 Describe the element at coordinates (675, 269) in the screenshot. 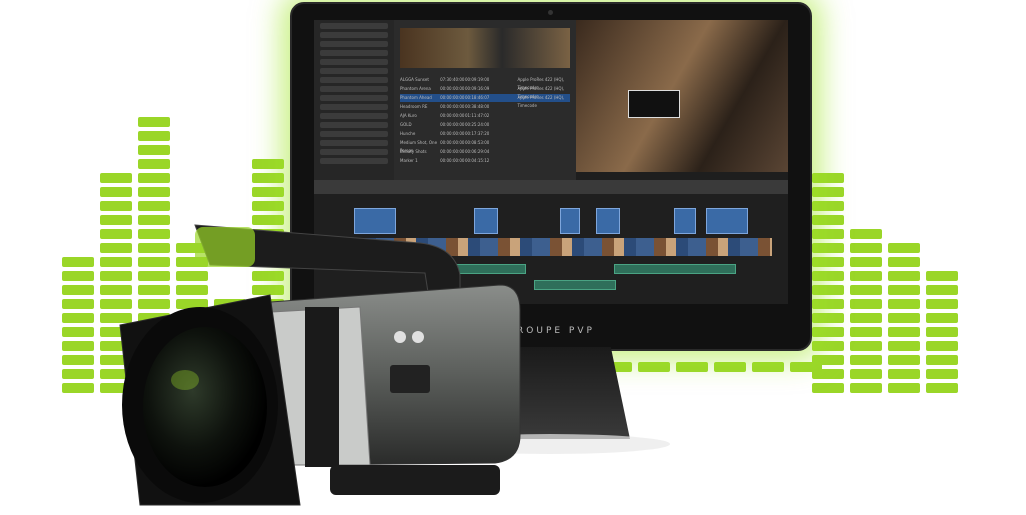

I see `audio-clip` at that location.